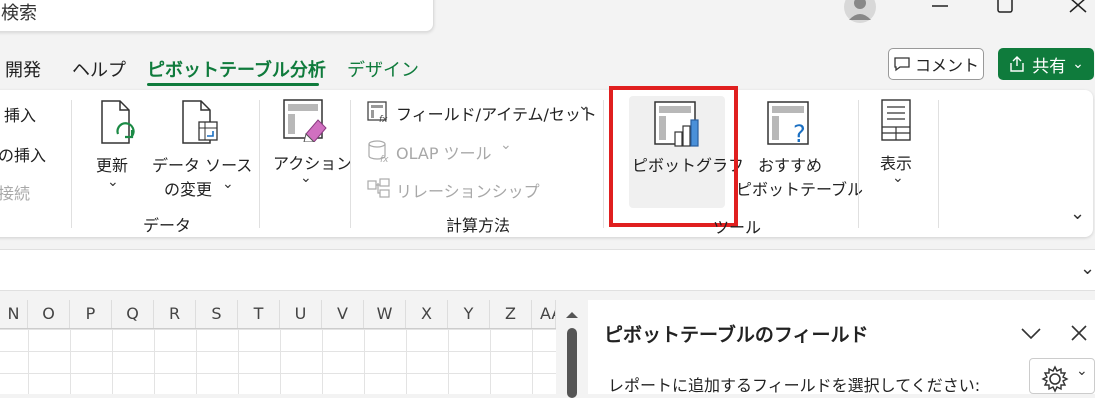  I want to click on minimize-button, so click(940, 13).